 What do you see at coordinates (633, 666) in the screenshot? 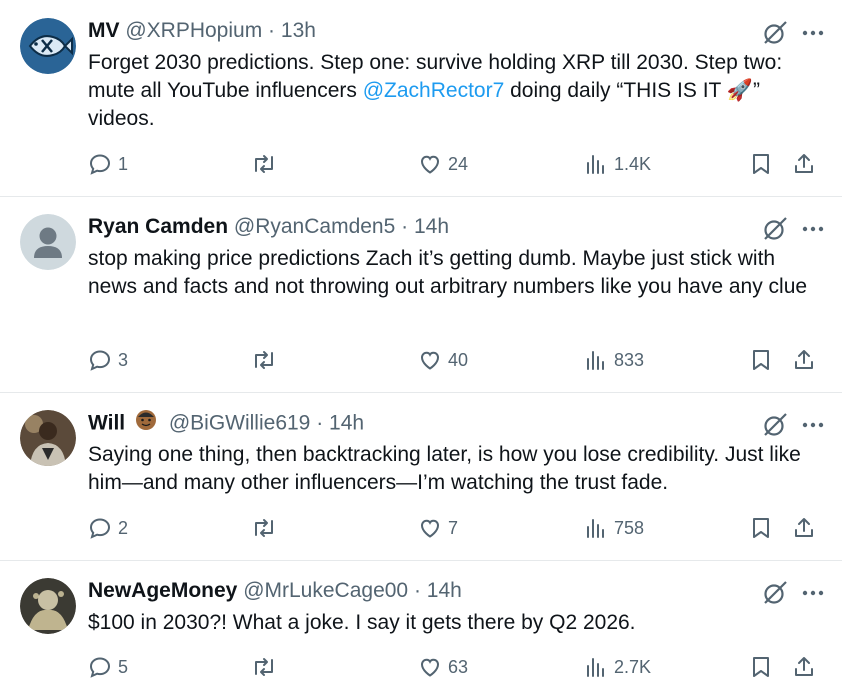
I see `views-count: 2.7K` at bounding box center [633, 666].